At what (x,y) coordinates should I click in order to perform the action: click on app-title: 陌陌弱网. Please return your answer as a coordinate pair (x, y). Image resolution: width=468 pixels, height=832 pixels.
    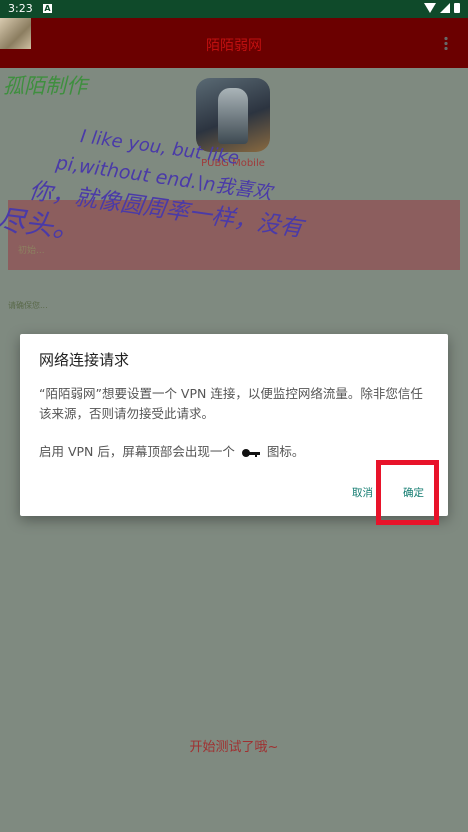
    Looking at the image, I should click on (234, 46).